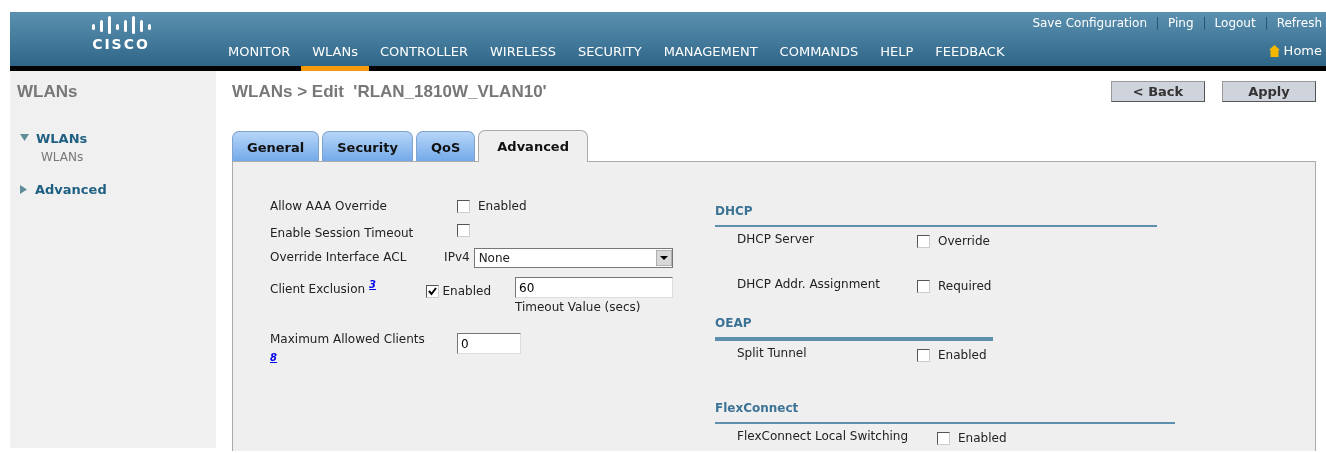  Describe the element at coordinates (373, 284) in the screenshot. I see `footnote-link: 3` at that location.